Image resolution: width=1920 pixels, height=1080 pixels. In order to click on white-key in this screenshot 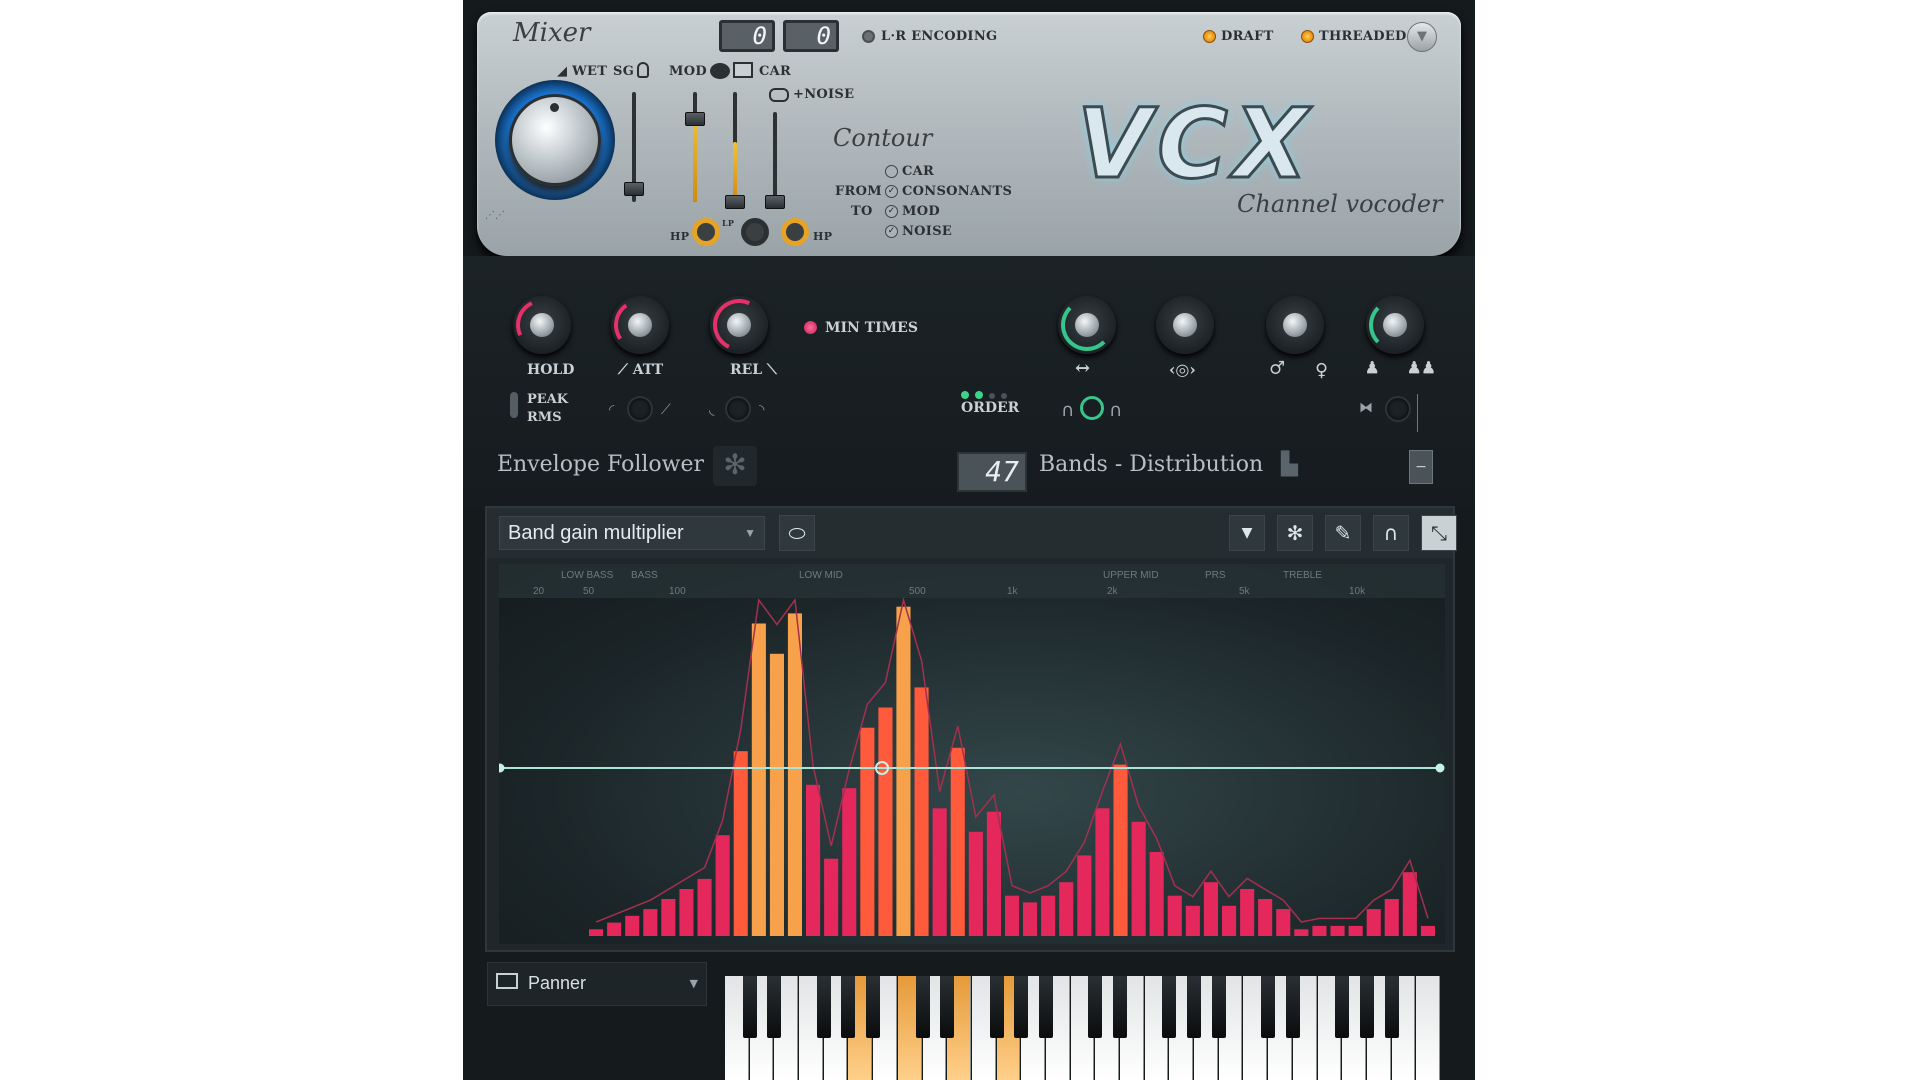, I will do `click(1428, 1028)`.